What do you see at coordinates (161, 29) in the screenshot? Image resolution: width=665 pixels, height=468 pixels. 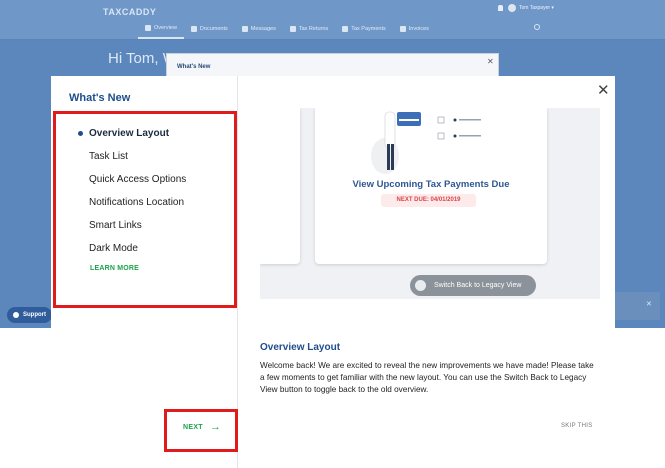 I see `tab-overview: Overview` at bounding box center [161, 29].